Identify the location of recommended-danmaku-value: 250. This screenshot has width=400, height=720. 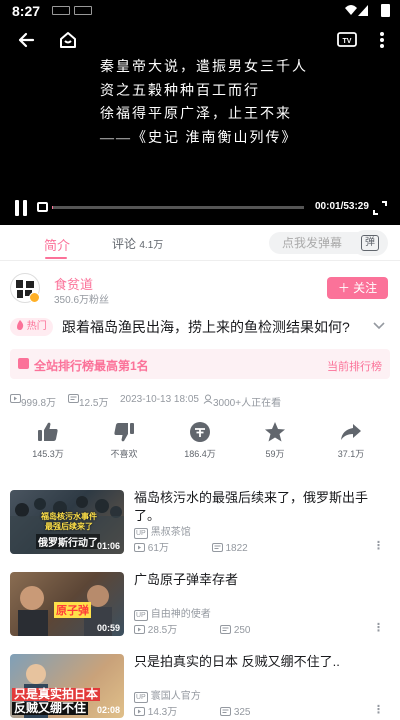
(242, 630).